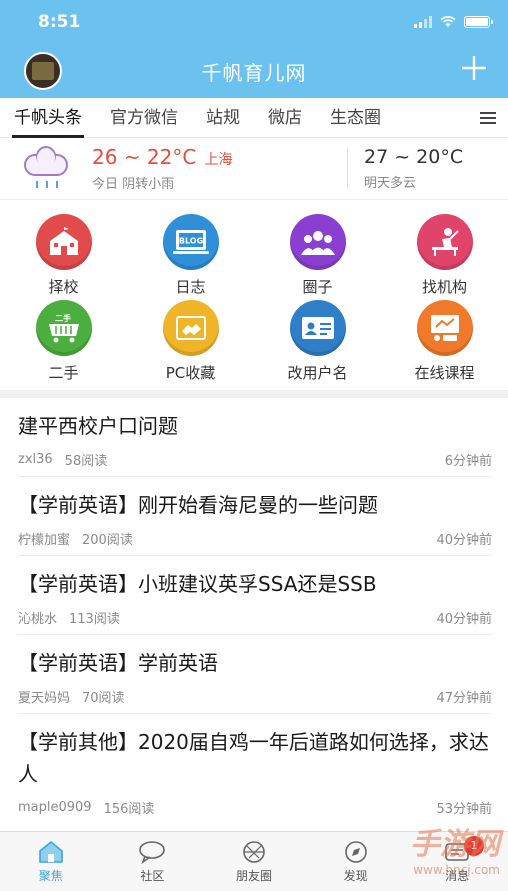 This screenshot has width=508, height=891. I want to click on today-description: 今日 阴转小雨, so click(133, 184).